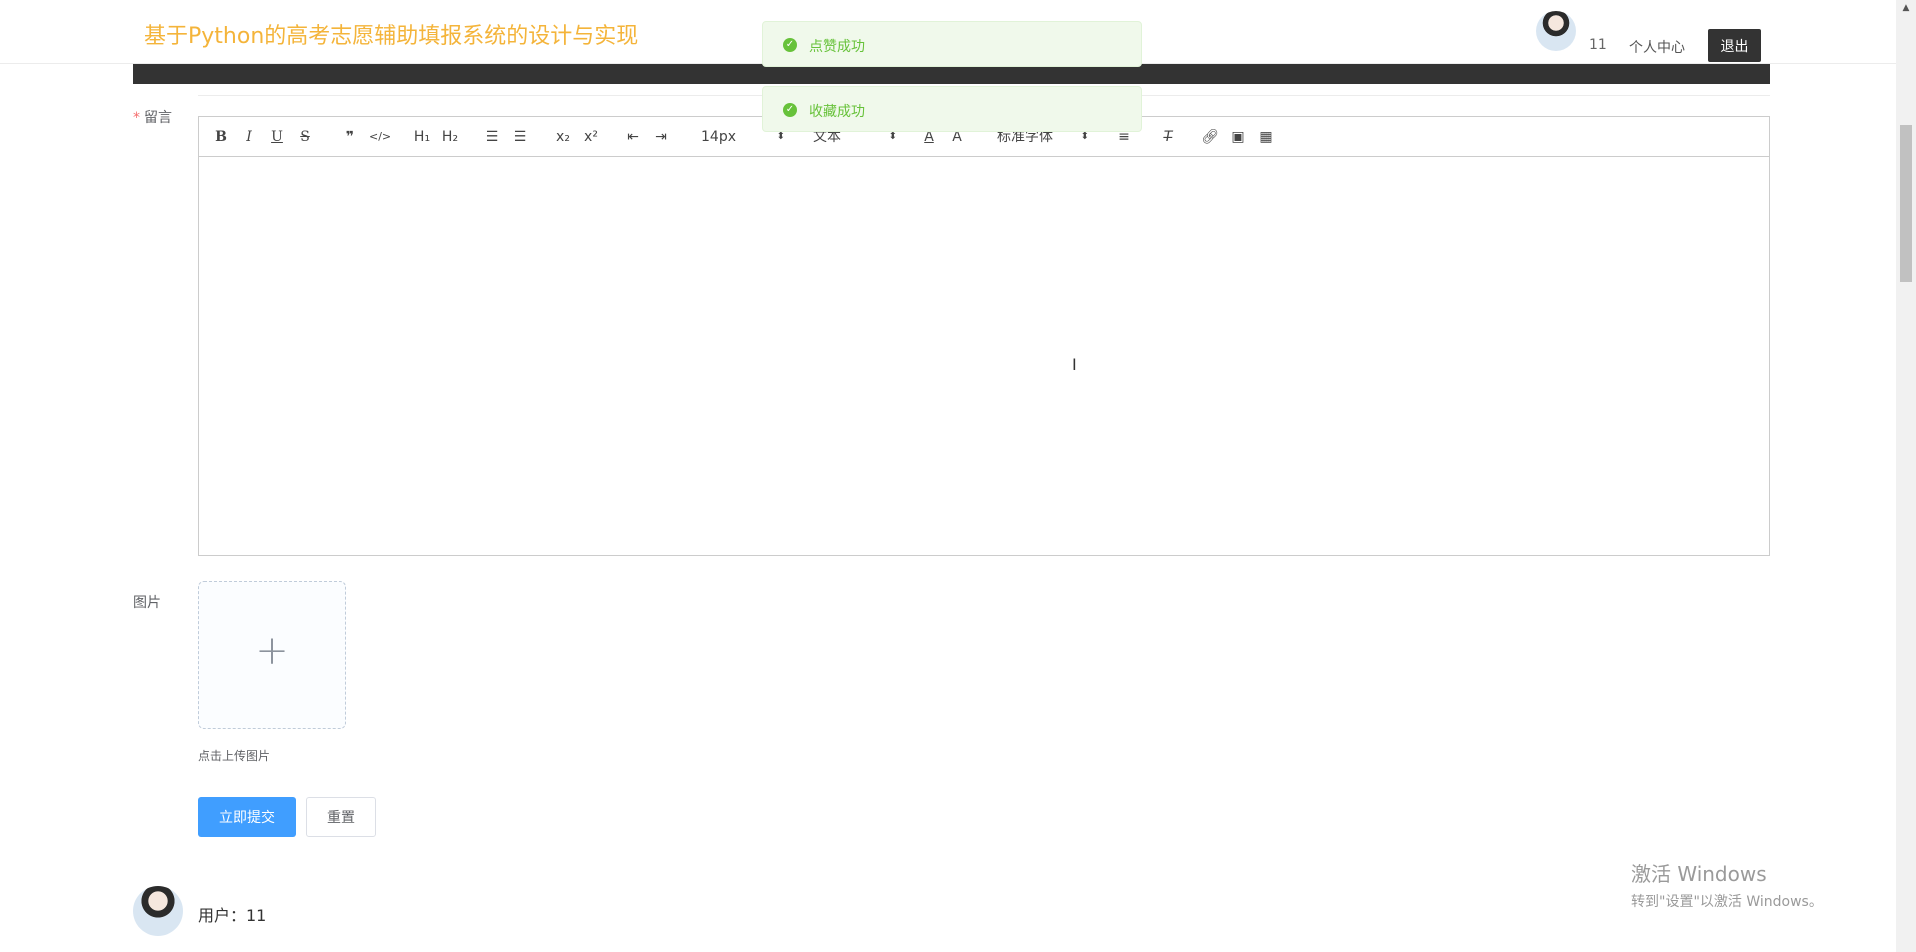 Image resolution: width=1916 pixels, height=952 pixels. What do you see at coordinates (158, 911) in the screenshot?
I see `comment-avatar` at bounding box center [158, 911].